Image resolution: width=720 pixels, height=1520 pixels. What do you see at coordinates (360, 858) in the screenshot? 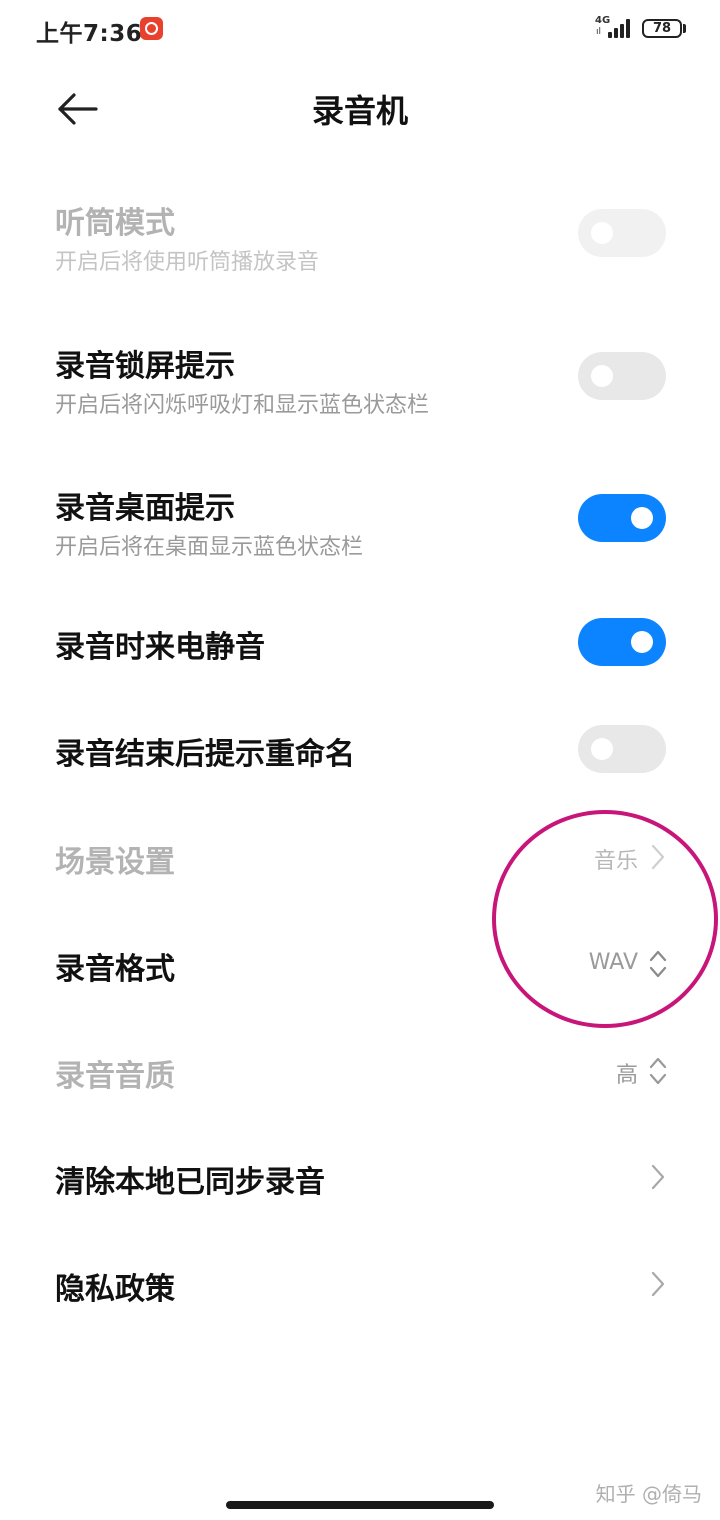
I see `setting-scene: 场景设置 音乐` at bounding box center [360, 858].